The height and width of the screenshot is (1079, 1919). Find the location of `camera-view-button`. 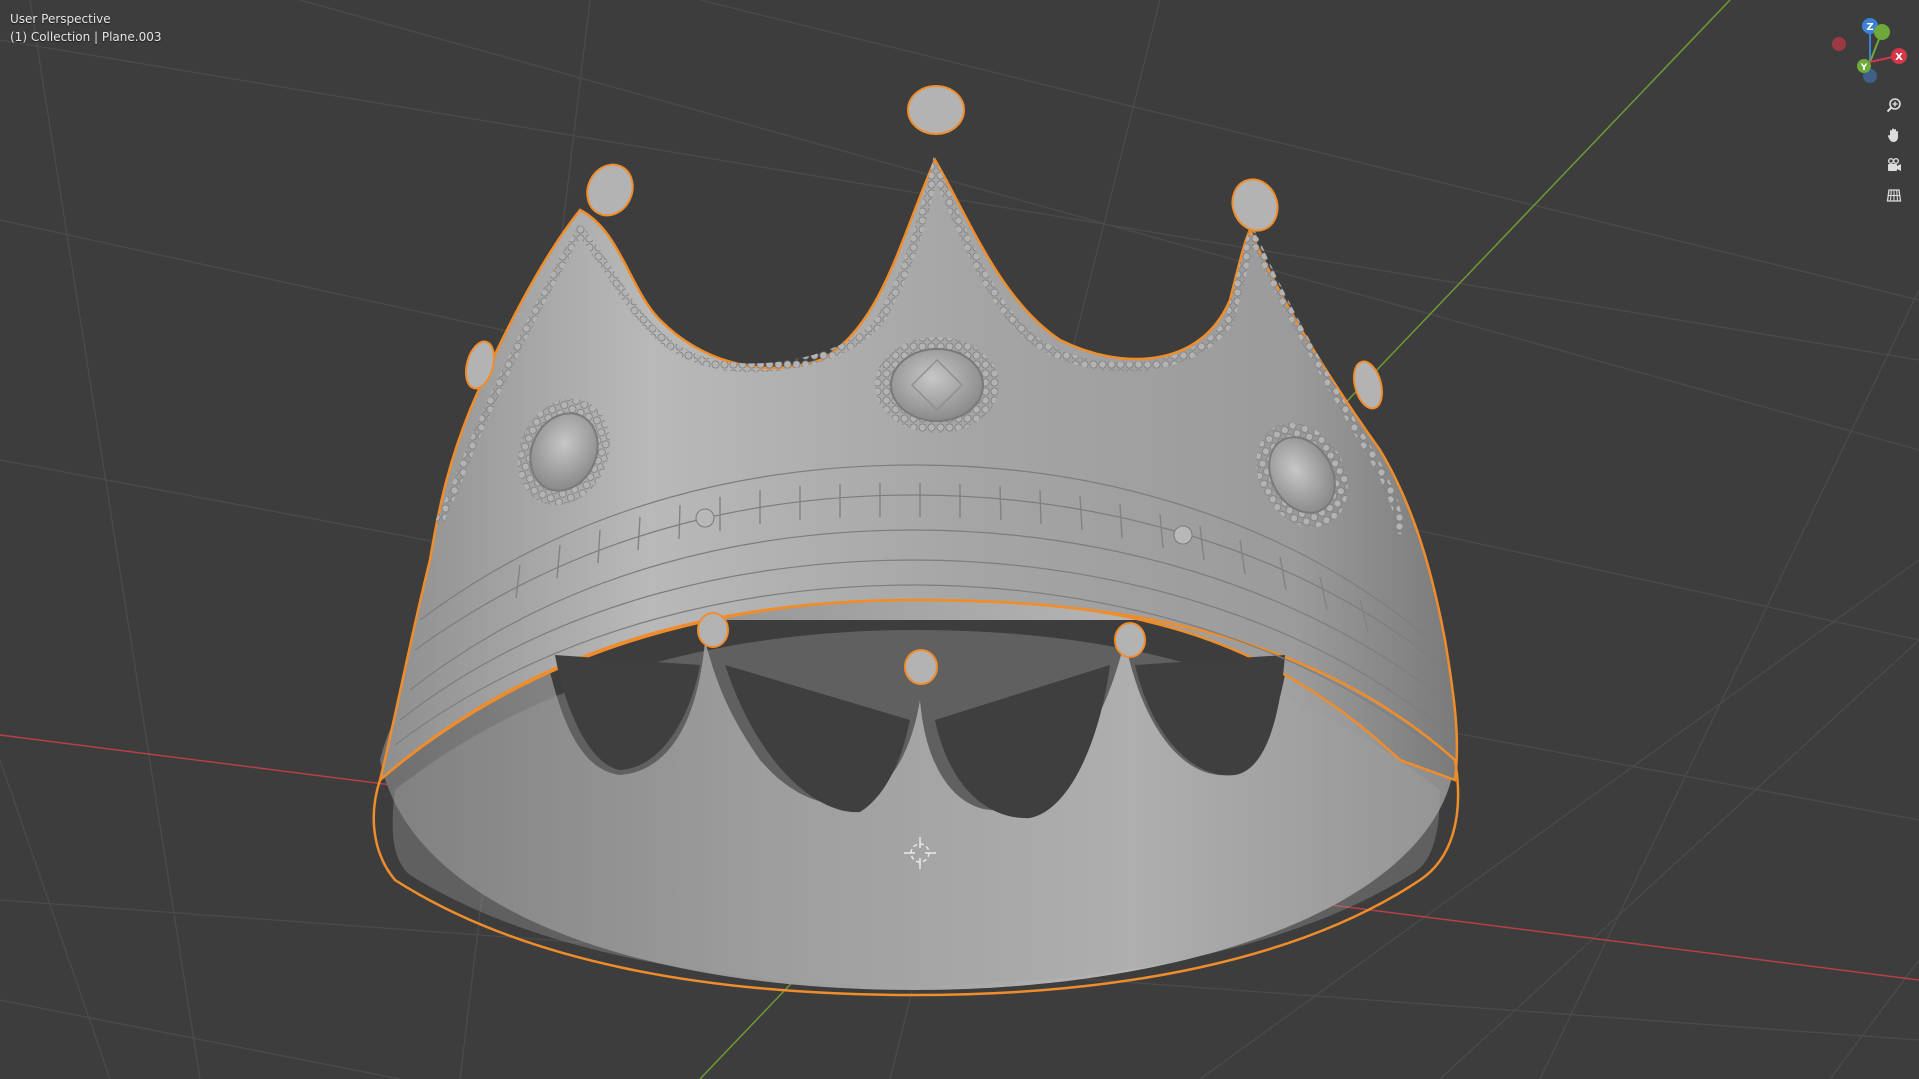

camera-view-button is located at coordinates (1894, 165).